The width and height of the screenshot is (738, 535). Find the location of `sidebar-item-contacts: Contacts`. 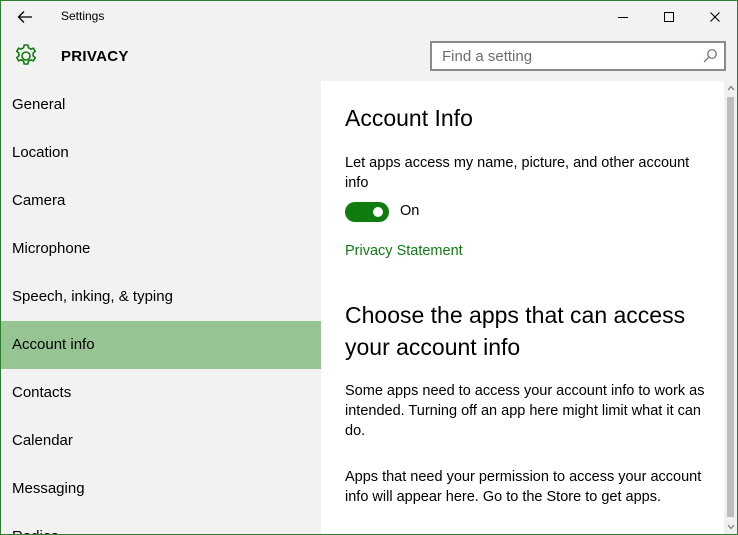

sidebar-item-contacts: Contacts is located at coordinates (161, 393).